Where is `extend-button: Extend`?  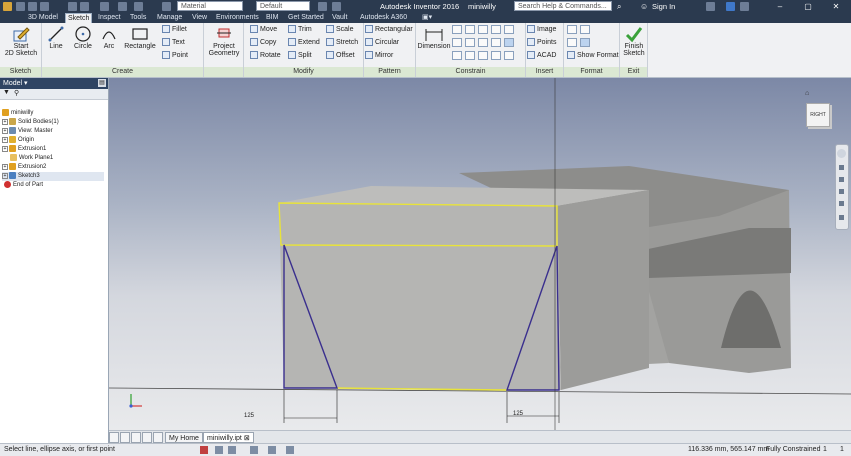 extend-button: Extend is located at coordinates (304, 43).